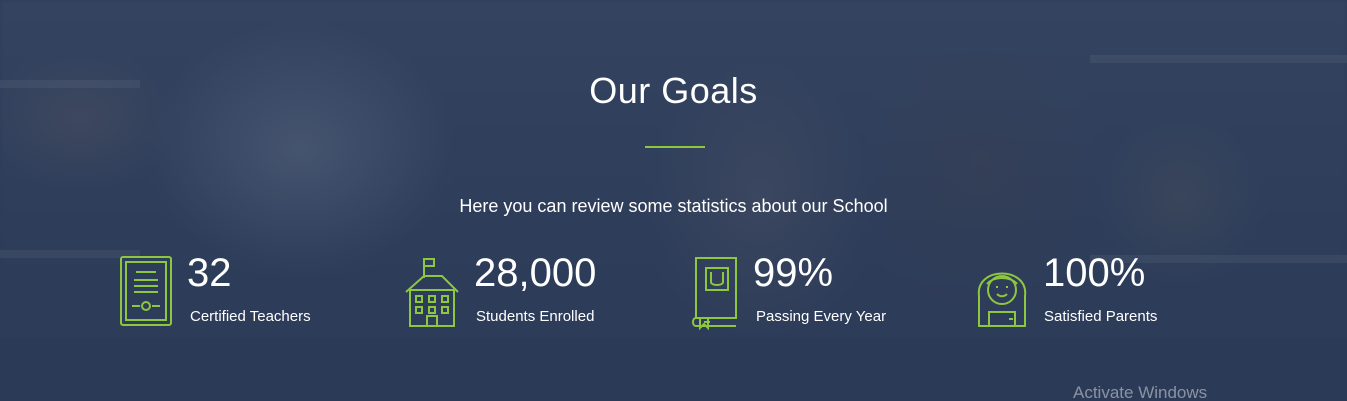 This screenshot has width=1347, height=401. What do you see at coordinates (250, 316) in the screenshot?
I see `stat-label: Certified Teachers` at bounding box center [250, 316].